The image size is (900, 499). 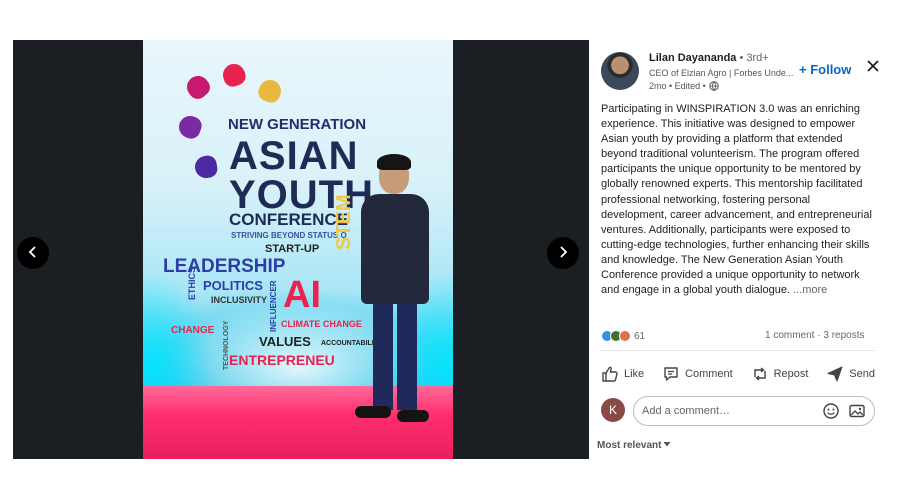 I want to click on poster-stem: STEM, so click(x=344, y=222).